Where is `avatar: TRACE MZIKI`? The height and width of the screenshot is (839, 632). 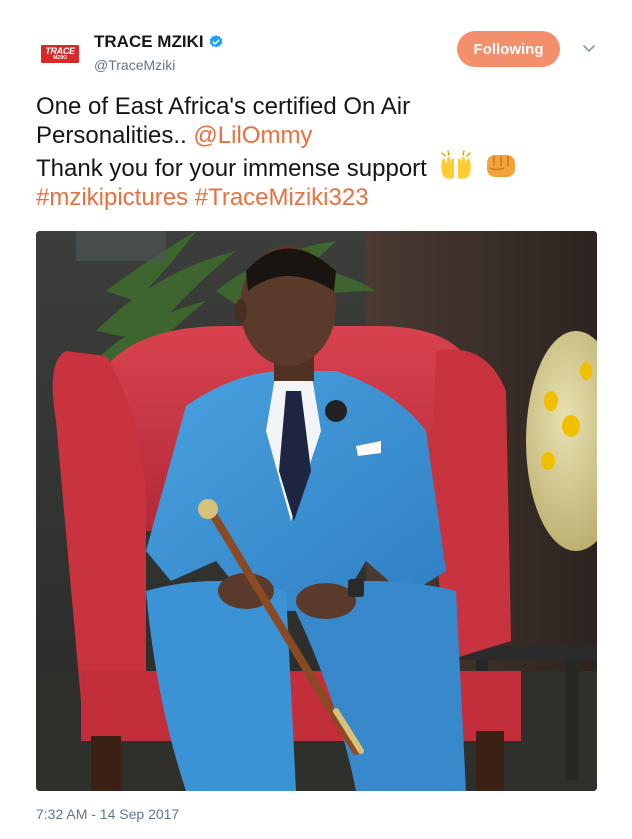
avatar: TRACE MZIKI is located at coordinates (60, 54).